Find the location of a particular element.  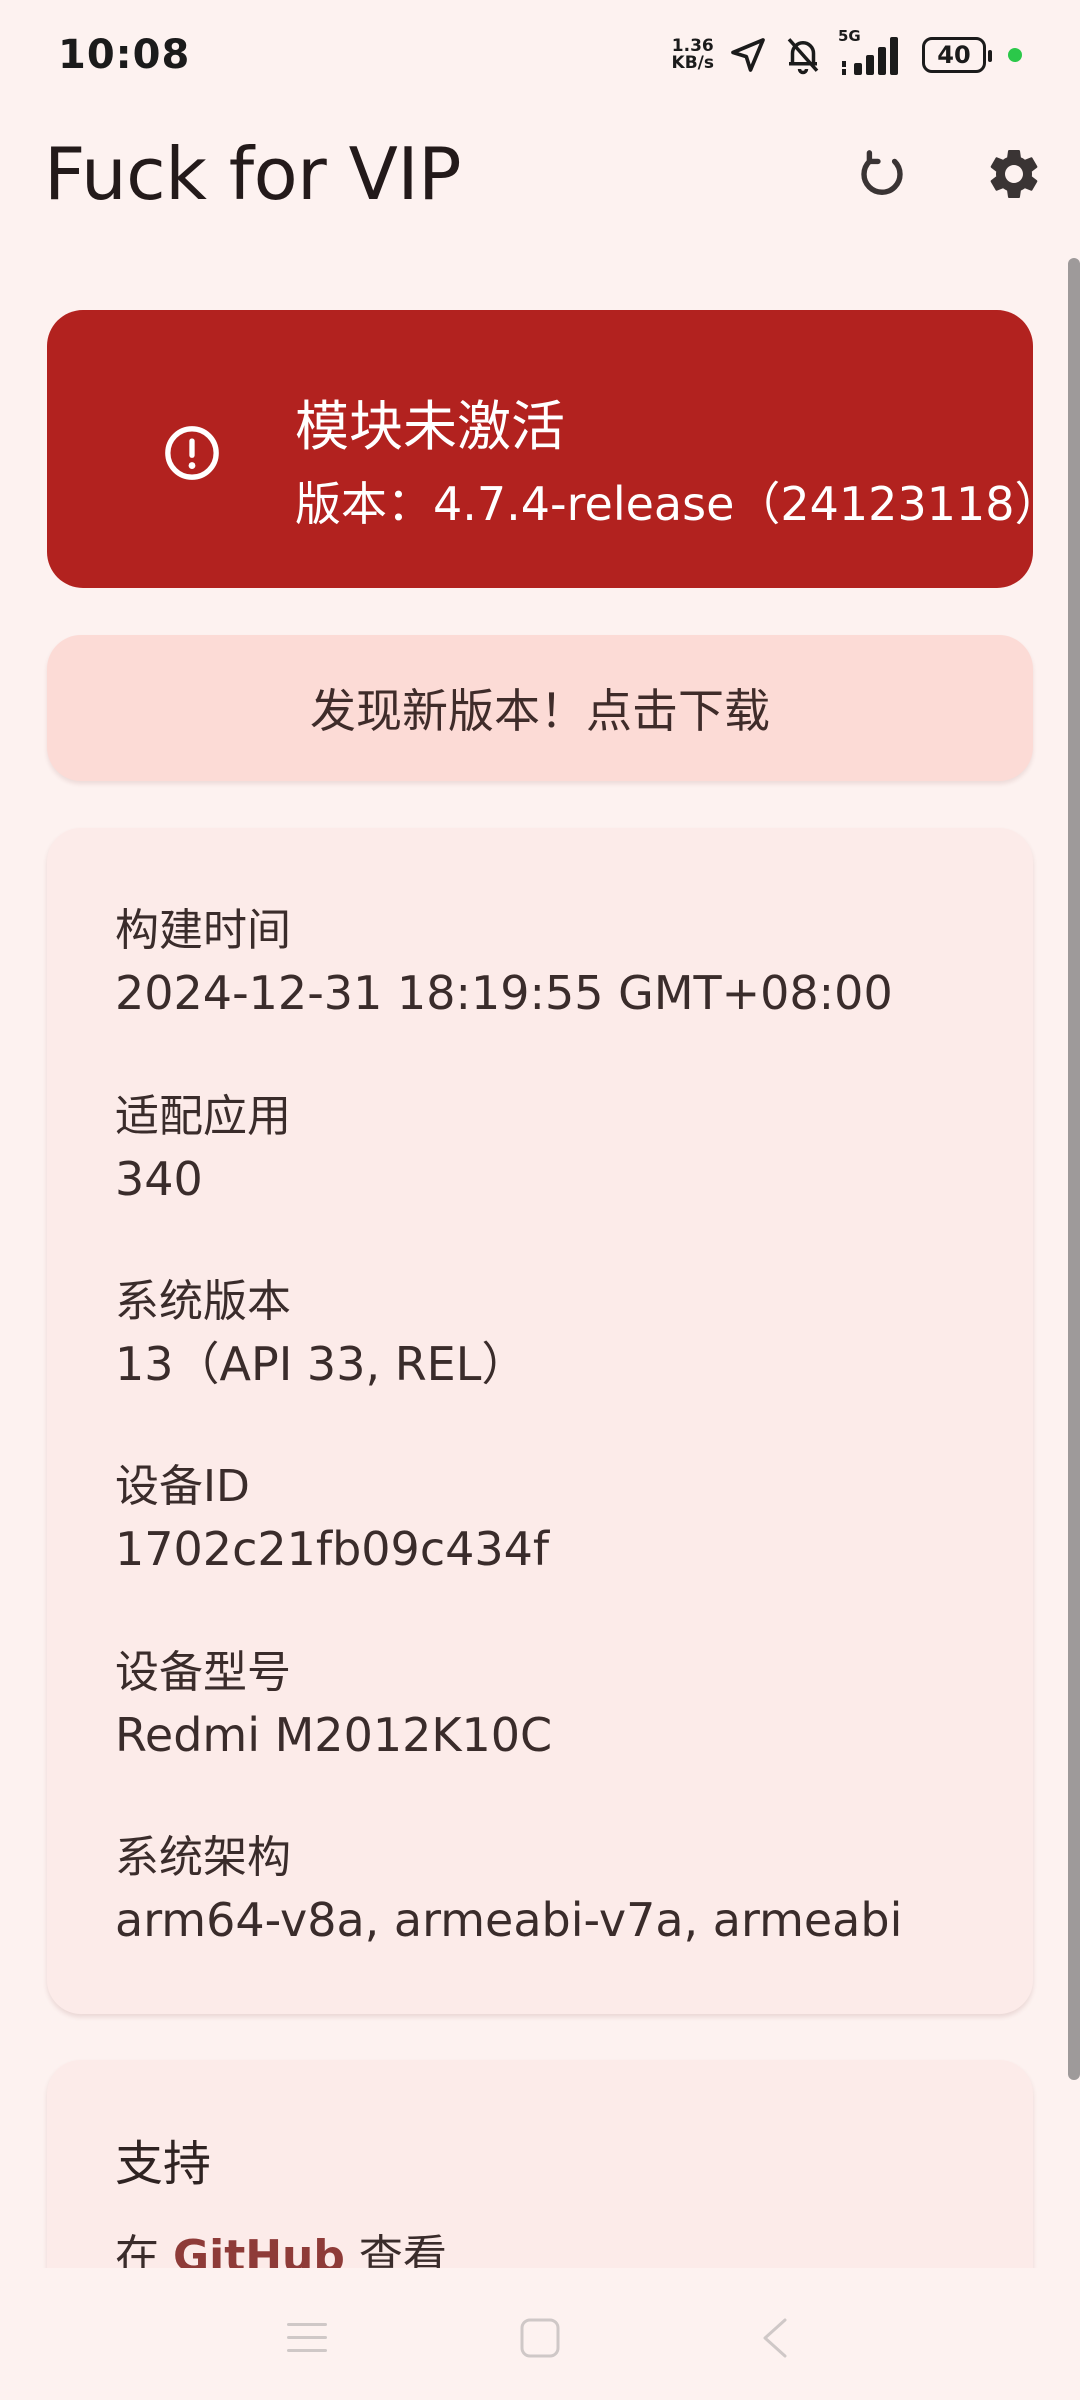

settings-button is located at coordinates (1014, 174).